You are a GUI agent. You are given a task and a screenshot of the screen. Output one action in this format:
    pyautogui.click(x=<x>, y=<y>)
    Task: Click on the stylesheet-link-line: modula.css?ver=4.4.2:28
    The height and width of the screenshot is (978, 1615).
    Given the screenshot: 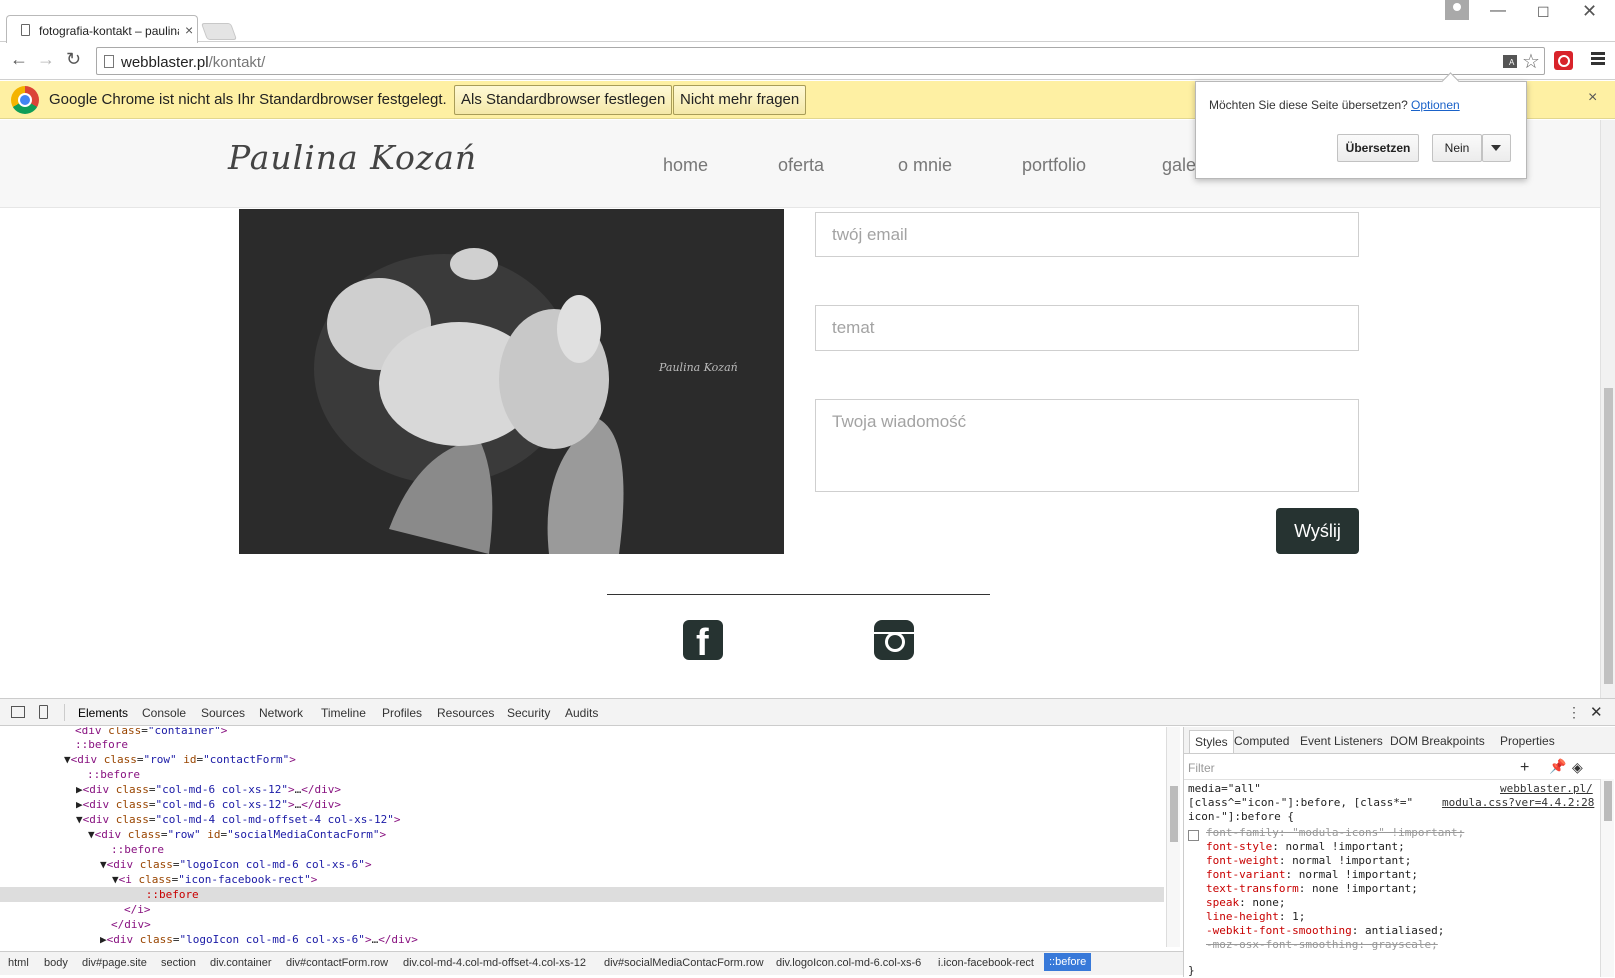 What is the action you would take?
    pyautogui.click(x=1518, y=802)
    